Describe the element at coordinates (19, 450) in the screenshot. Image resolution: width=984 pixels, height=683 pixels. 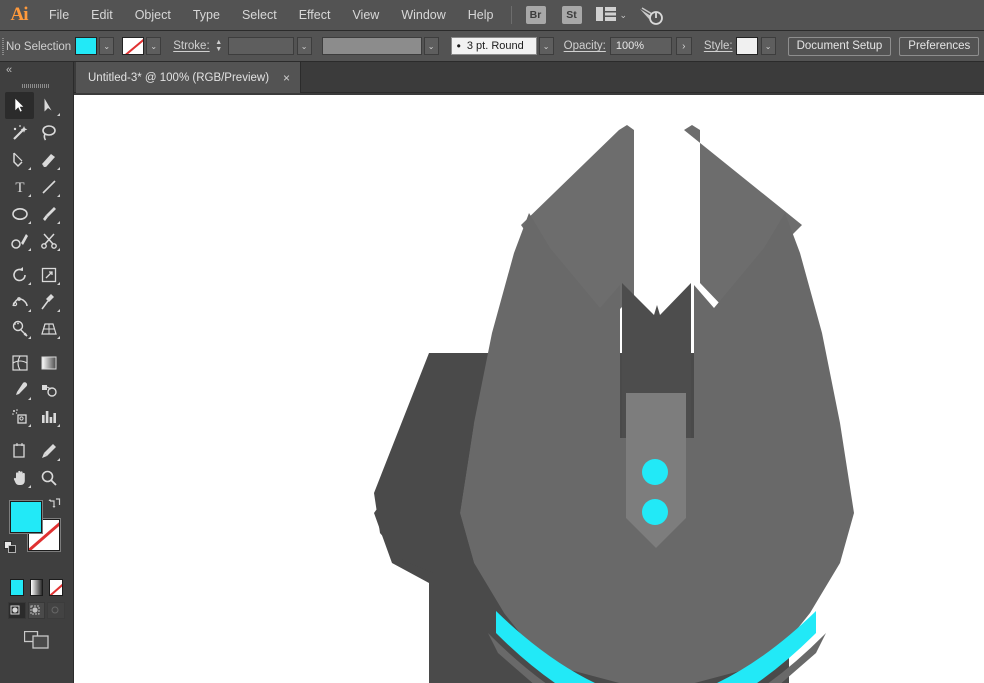
I see `artboard-tool` at that location.